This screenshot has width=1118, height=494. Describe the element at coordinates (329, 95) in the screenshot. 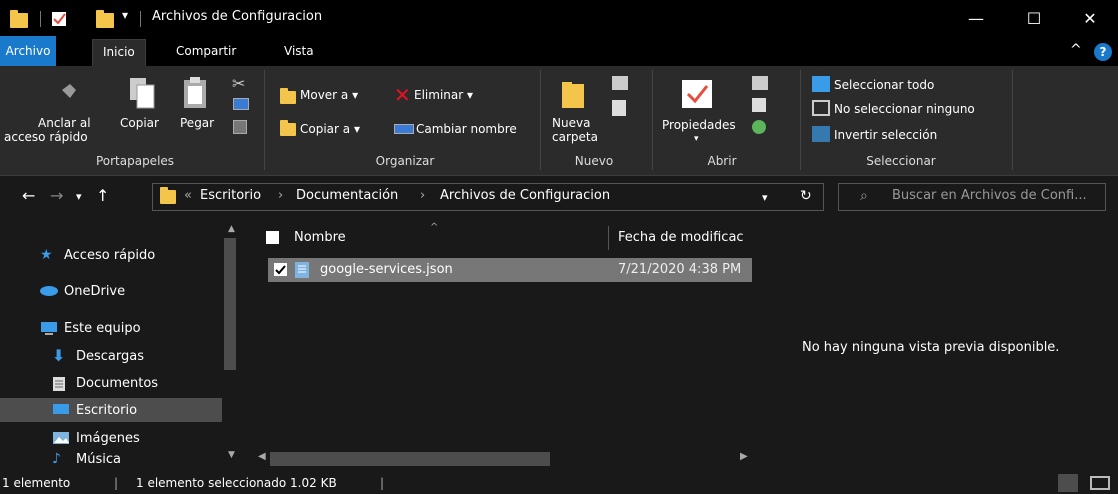

I see `move-to-button: Mover a ▾` at that location.